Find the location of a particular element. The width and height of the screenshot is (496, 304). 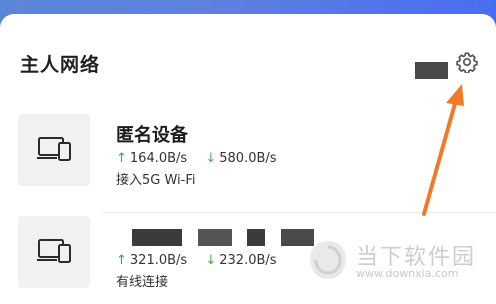

connection-type: 有线连接 is located at coordinates (142, 282).